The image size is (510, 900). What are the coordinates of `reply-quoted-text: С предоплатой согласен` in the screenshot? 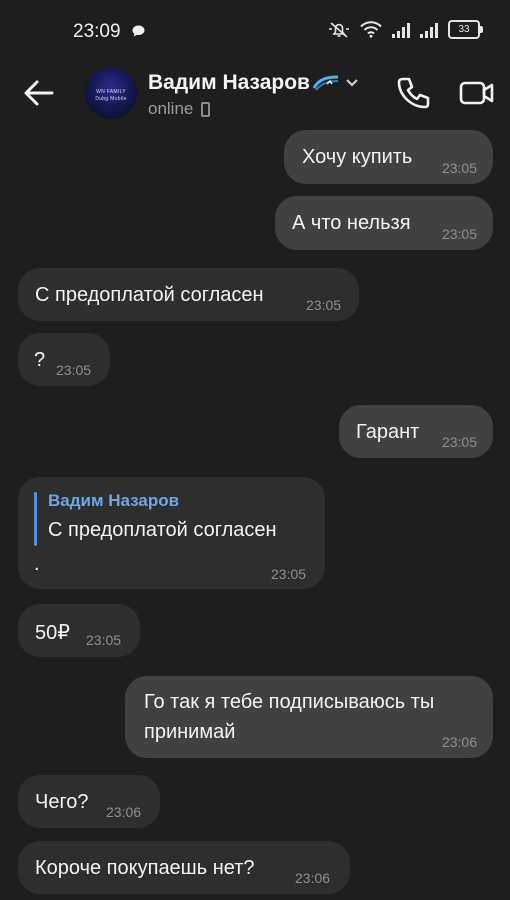 It's located at (162, 530).